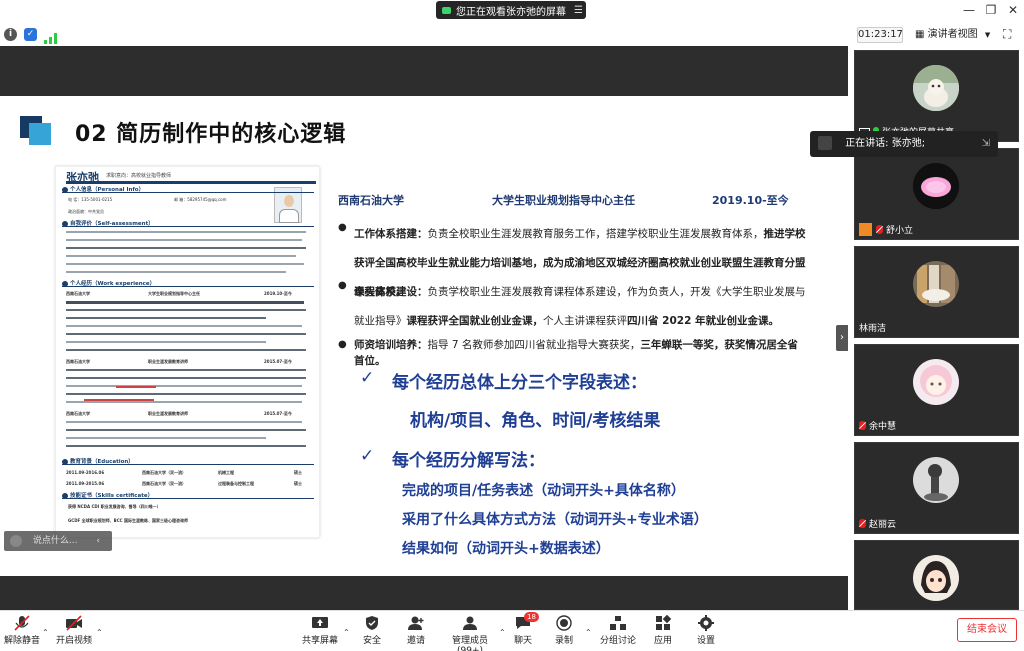  I want to click on resume-skill2: GCDF 全球职业规划师、BCC 国际生涯教练、国家三级心理咨询师, so click(128, 520).